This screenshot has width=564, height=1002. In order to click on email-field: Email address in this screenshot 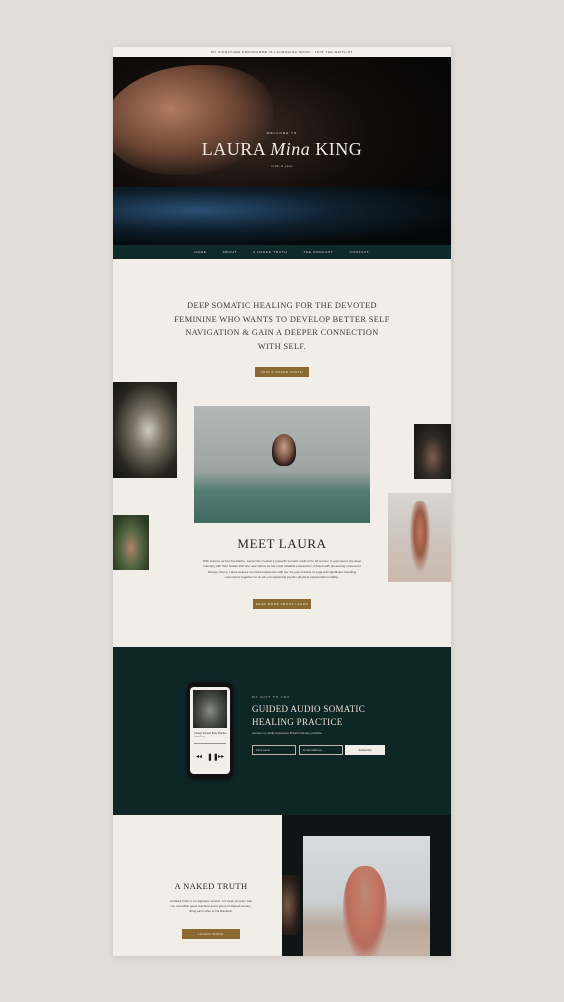, I will do `click(321, 750)`.